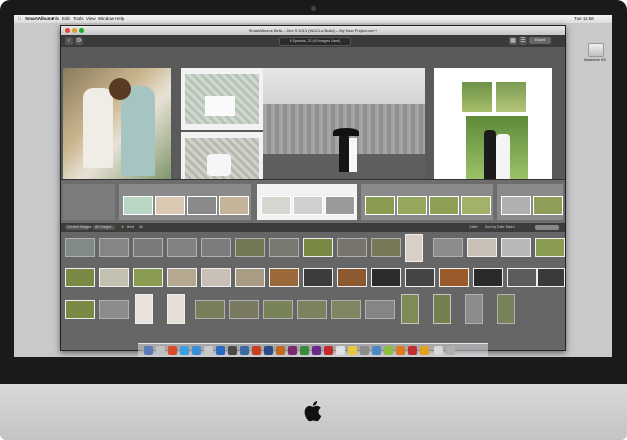 The image size is (627, 440). I want to click on list-view-icon: ☰, so click(523, 41).